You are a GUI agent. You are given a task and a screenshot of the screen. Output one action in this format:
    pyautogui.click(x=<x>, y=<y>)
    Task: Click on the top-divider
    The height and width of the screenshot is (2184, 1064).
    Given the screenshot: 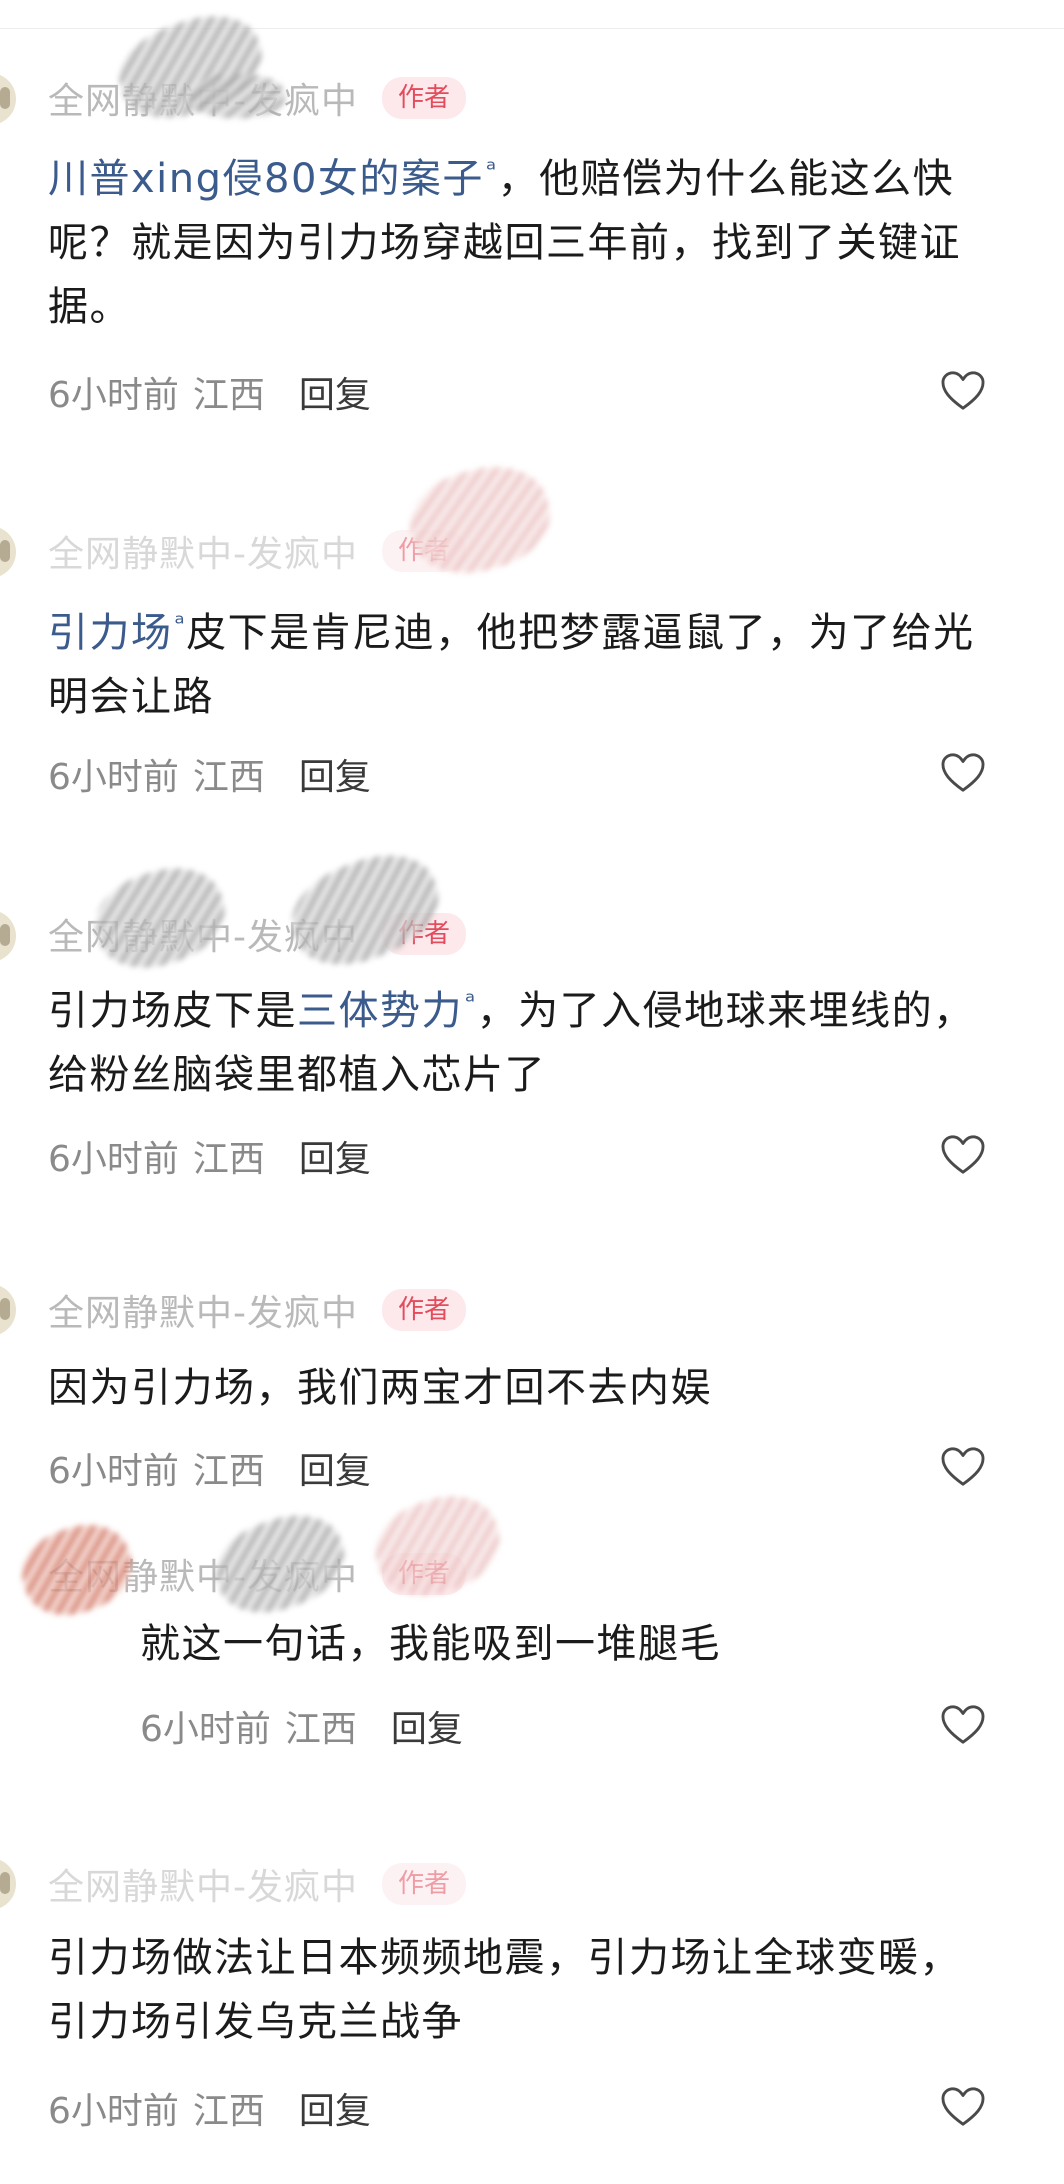 What is the action you would take?
    pyautogui.click(x=532, y=28)
    